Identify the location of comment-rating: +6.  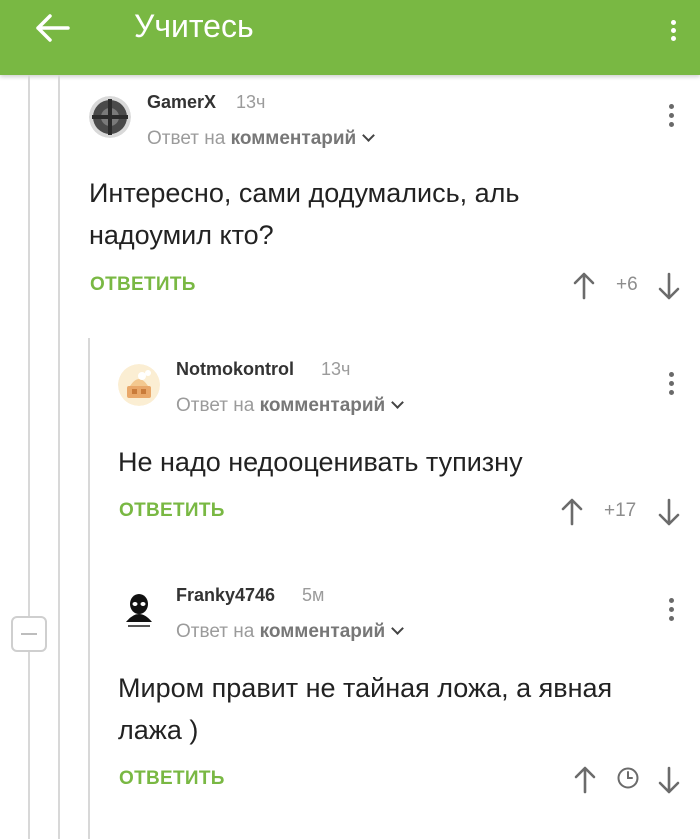
(627, 284).